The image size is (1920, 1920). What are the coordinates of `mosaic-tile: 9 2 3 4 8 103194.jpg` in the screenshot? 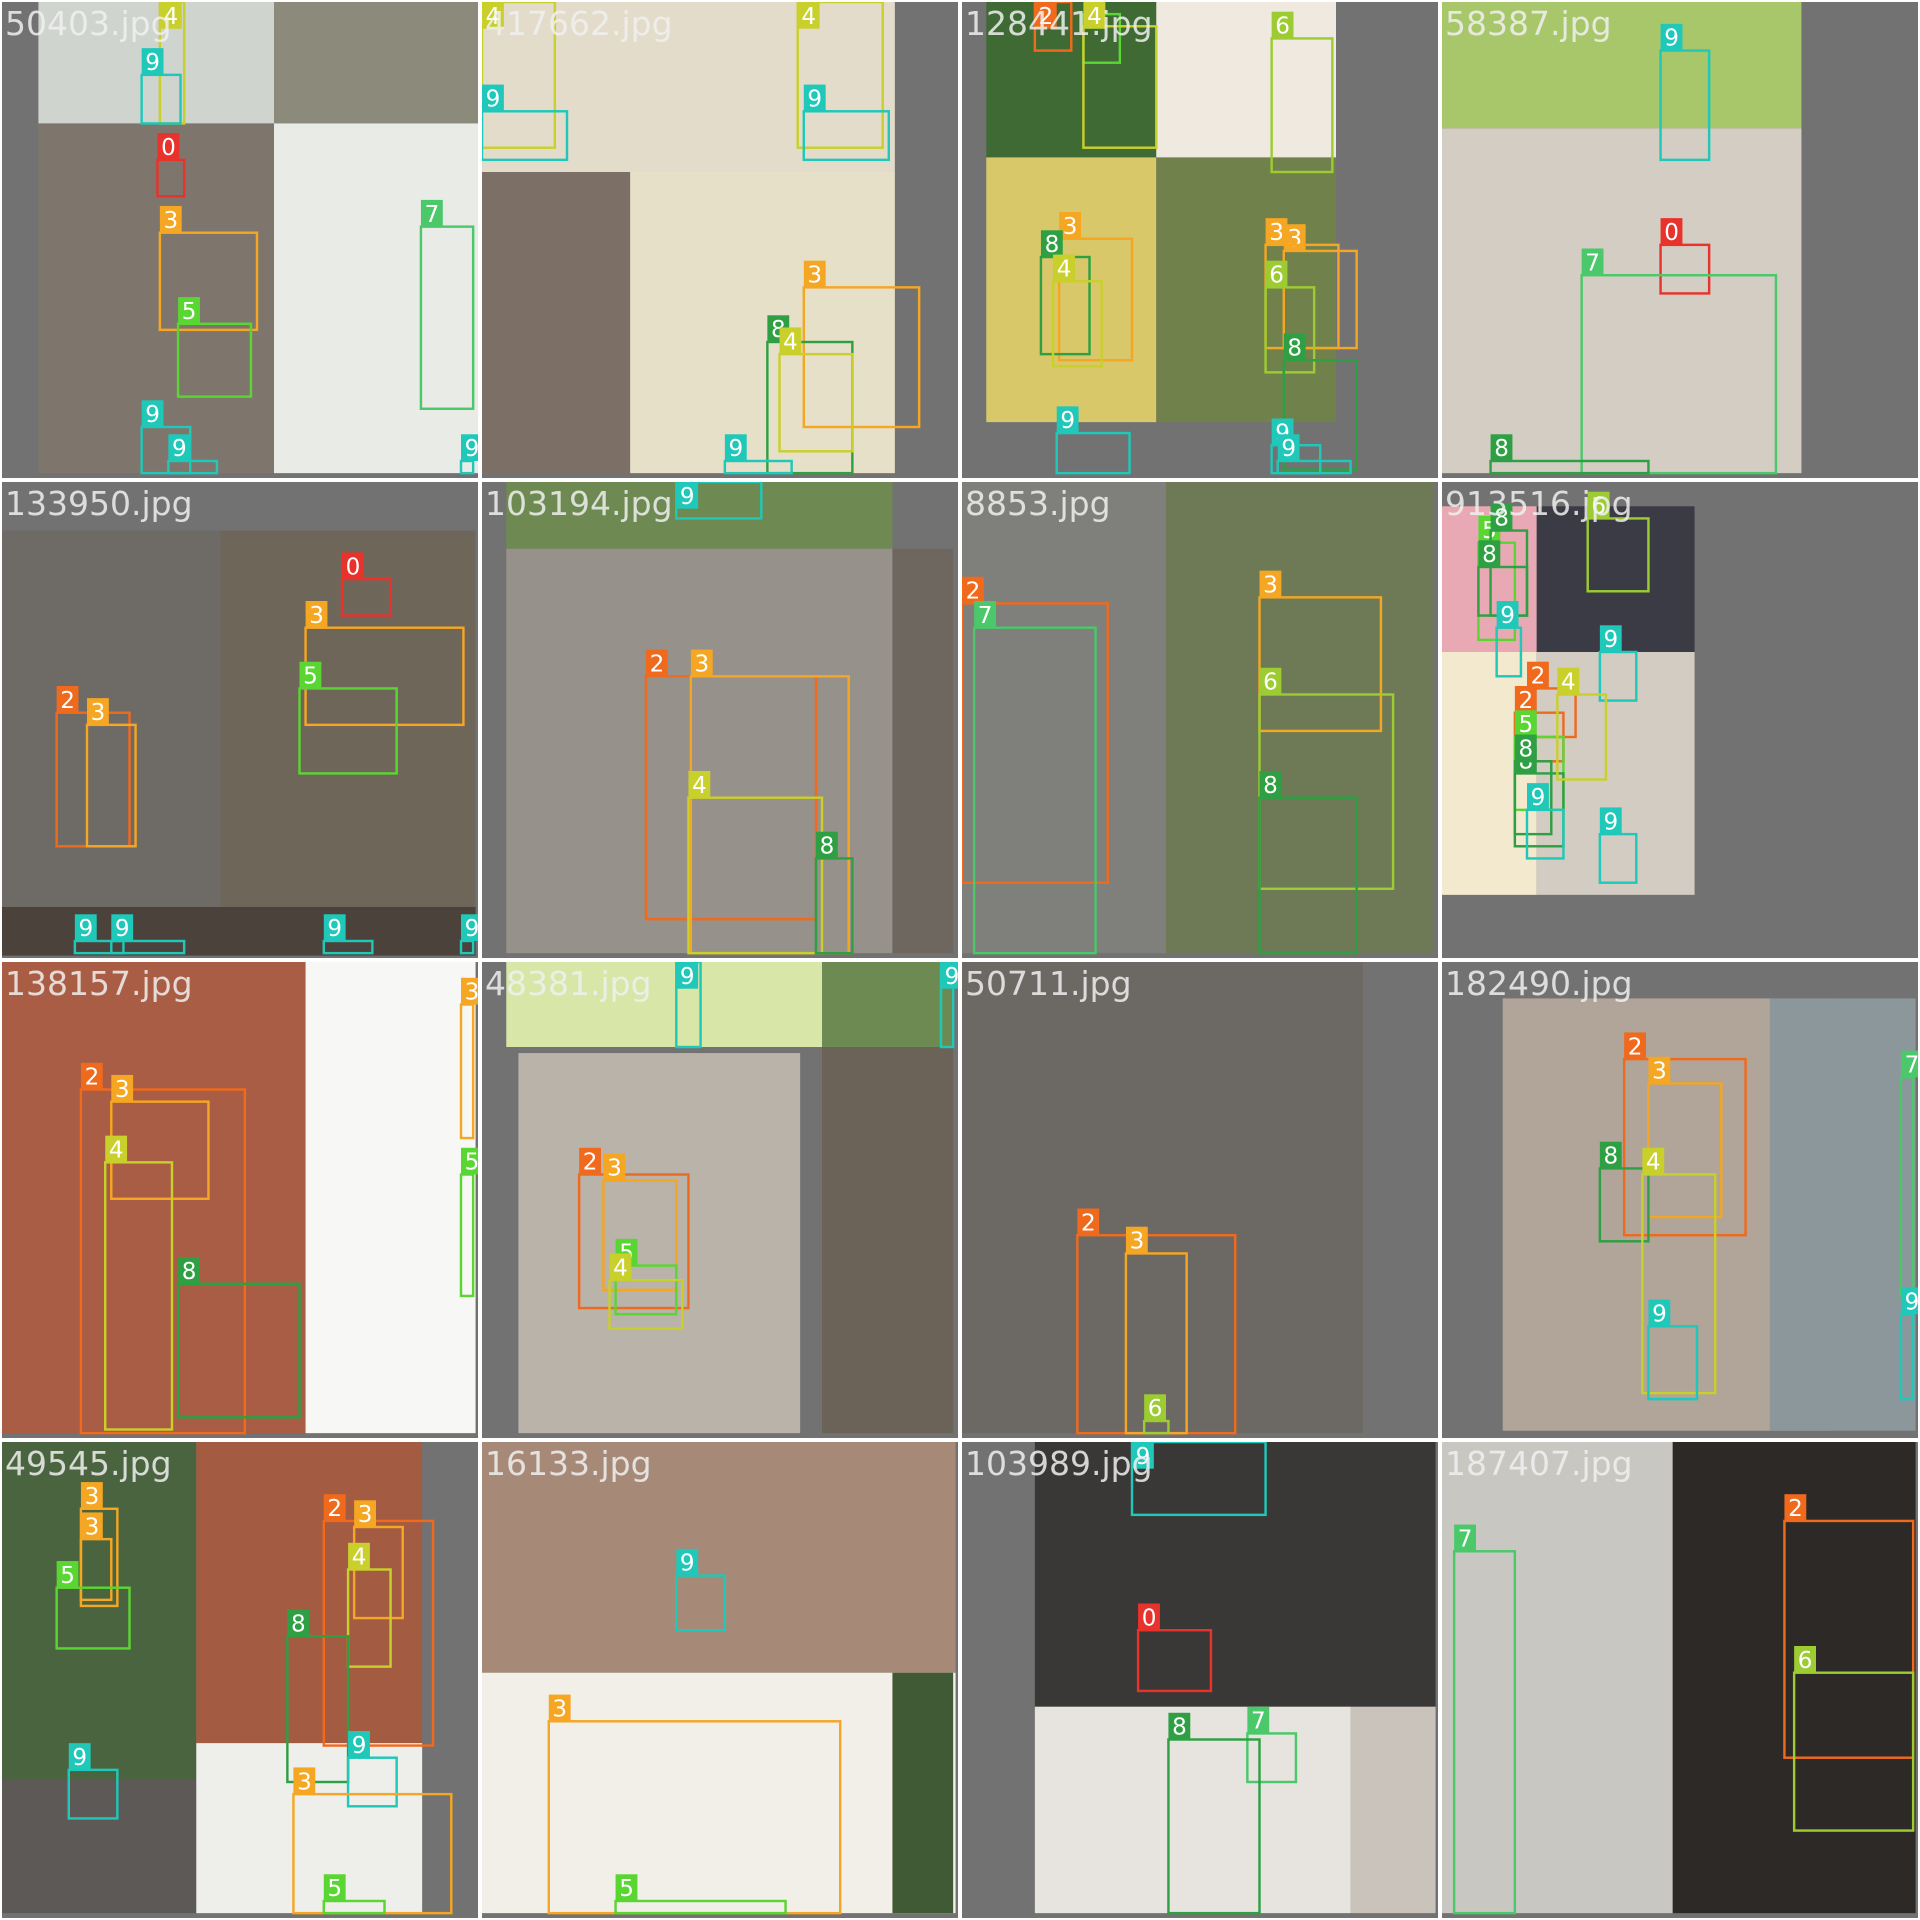 It's located at (720, 720).